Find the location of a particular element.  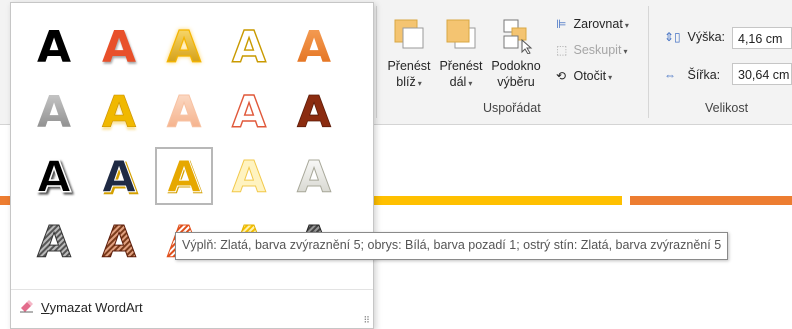

align-label: Zarovnat is located at coordinates (598, 24).